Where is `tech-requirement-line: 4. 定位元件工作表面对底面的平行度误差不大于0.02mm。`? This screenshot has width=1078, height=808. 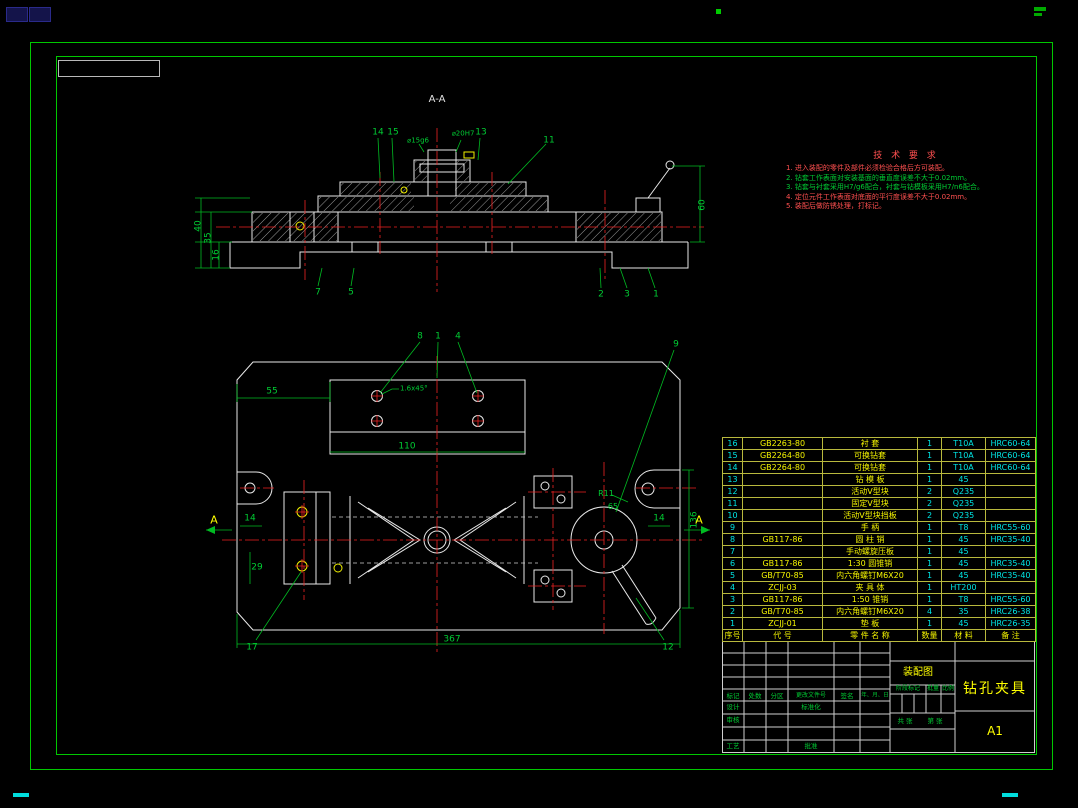 tech-requirement-line: 4. 定位元件工作表面对底面的平行度误差不大于0.02mm。 is located at coordinates (879, 196).